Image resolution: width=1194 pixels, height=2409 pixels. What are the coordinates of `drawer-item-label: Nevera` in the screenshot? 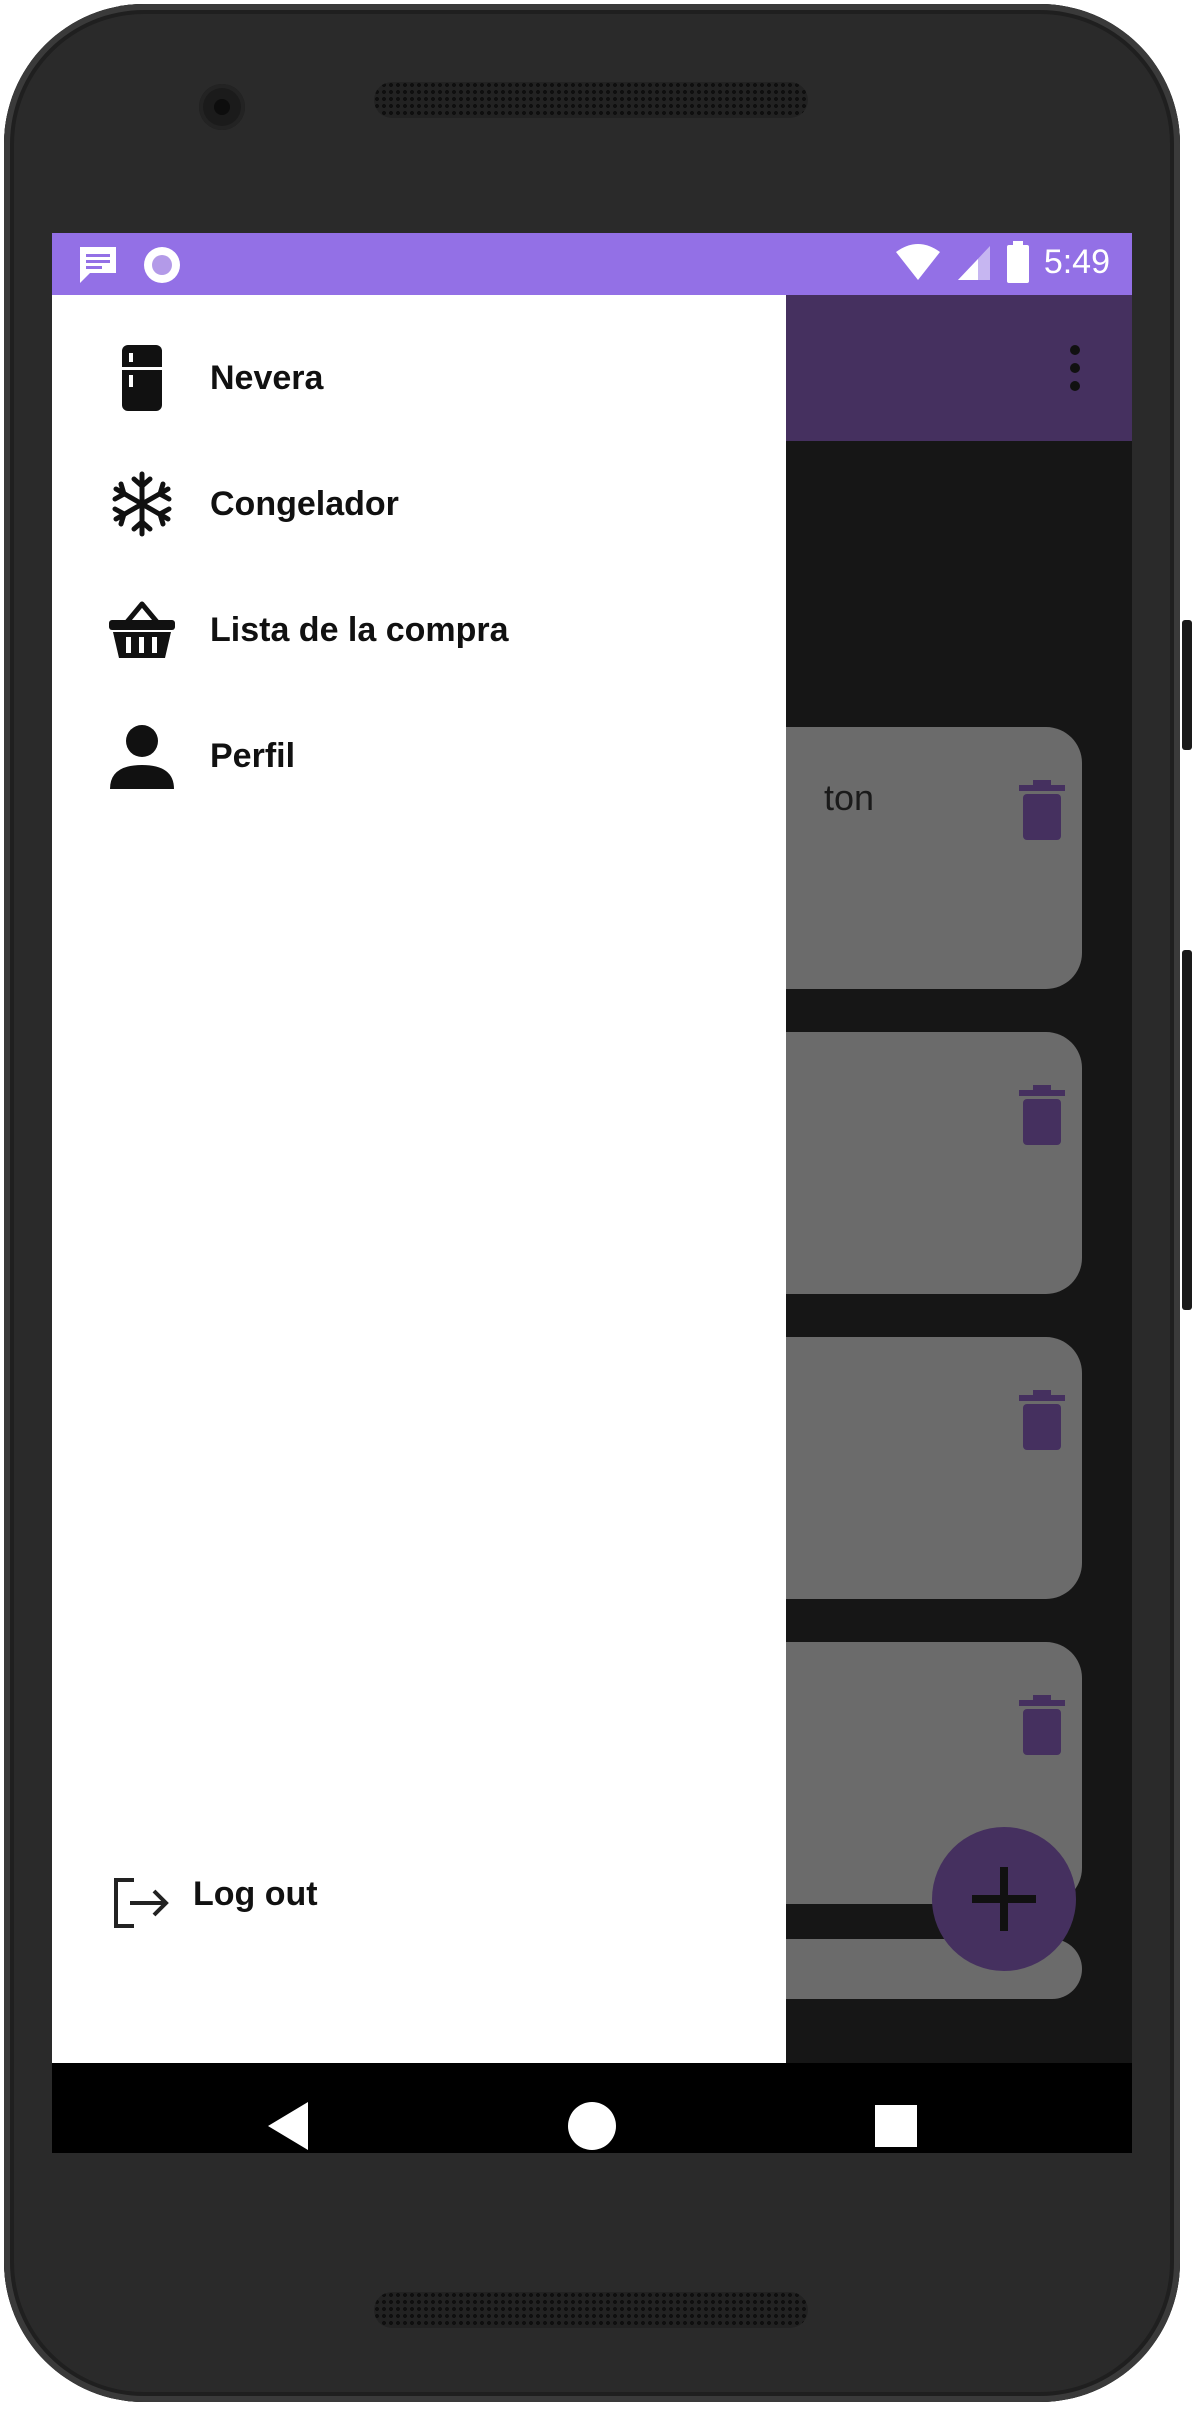 It's located at (267, 377).